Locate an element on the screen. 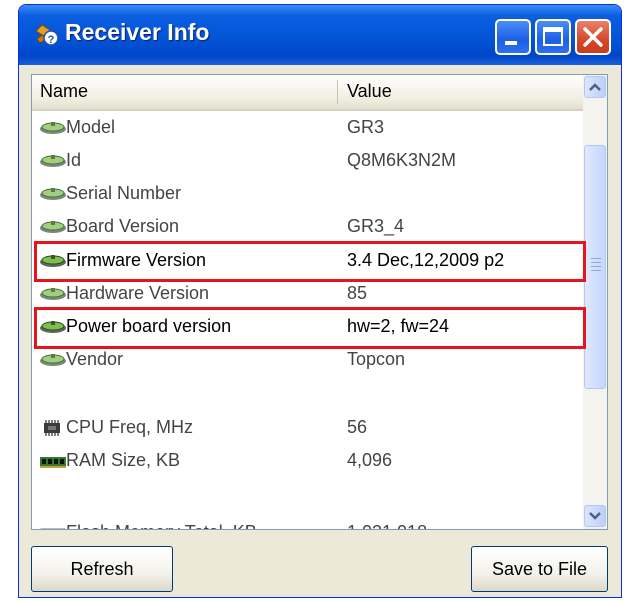  window-title: Receiver Info is located at coordinates (137, 32).